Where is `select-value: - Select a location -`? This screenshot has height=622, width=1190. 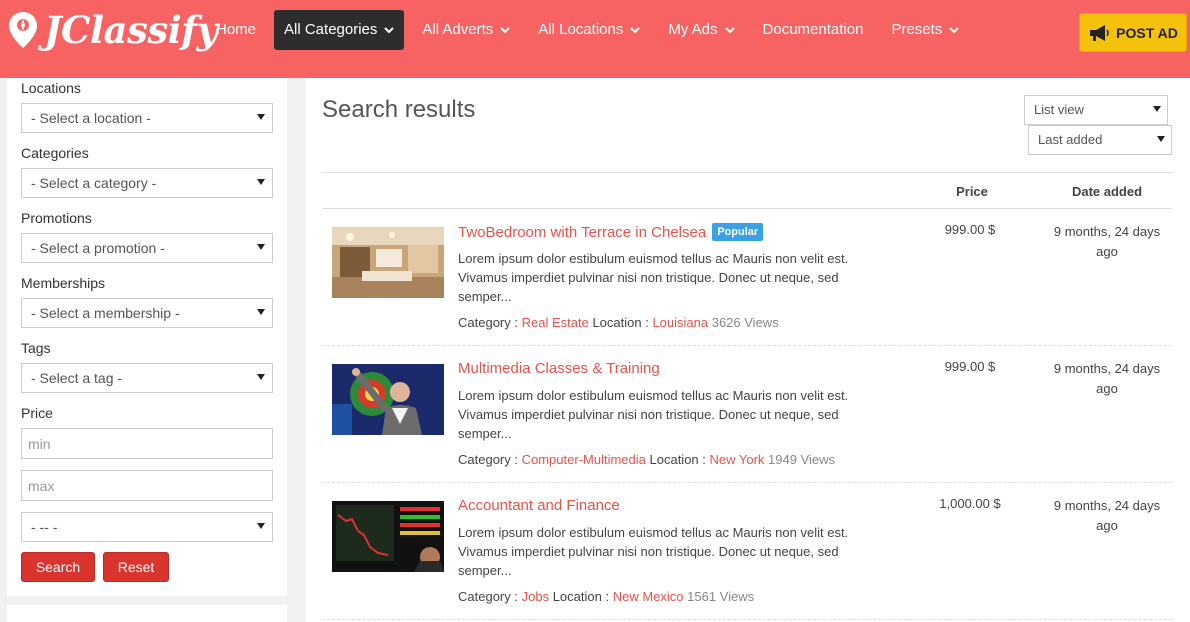 select-value: - Select a location - is located at coordinates (91, 118).